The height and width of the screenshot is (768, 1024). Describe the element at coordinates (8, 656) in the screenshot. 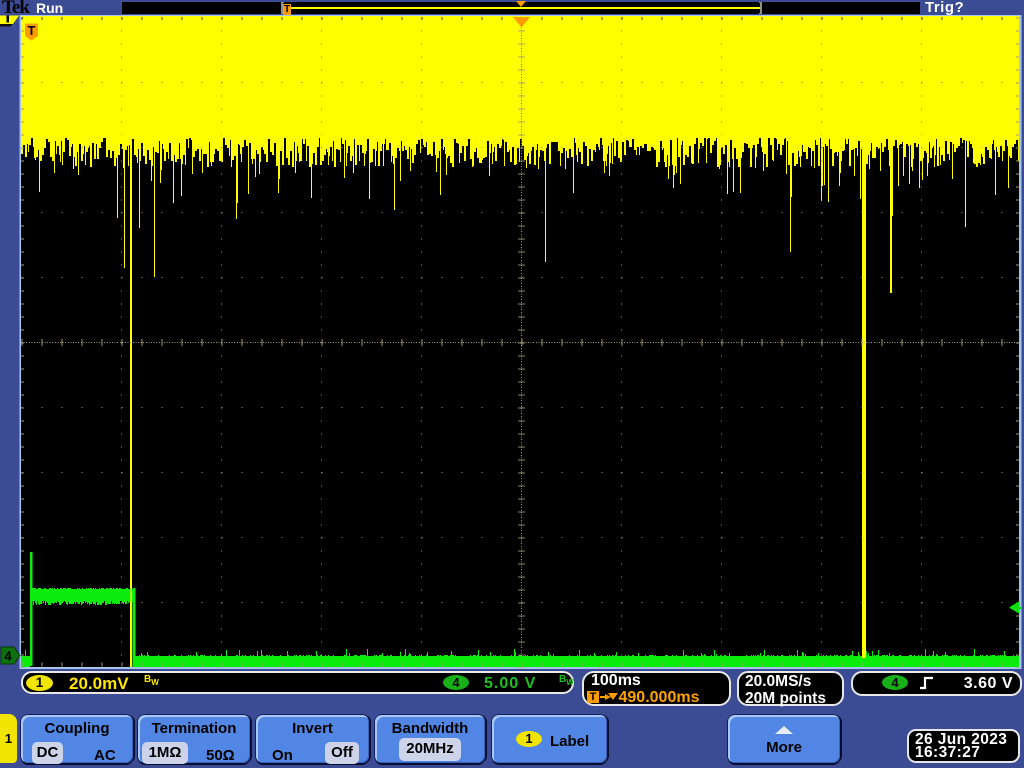

I see `svg-text: 4` at that location.